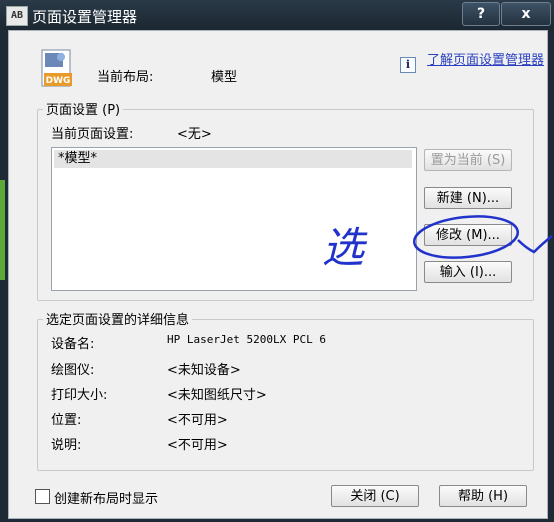 Image resolution: width=554 pixels, height=522 pixels. What do you see at coordinates (73, 370) in the screenshot?
I see `plotter-label: 绘图仪:` at bounding box center [73, 370].